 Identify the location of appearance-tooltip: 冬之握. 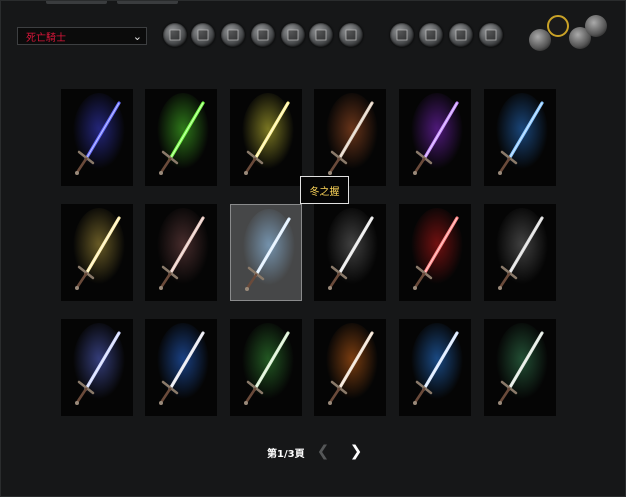
(324, 190).